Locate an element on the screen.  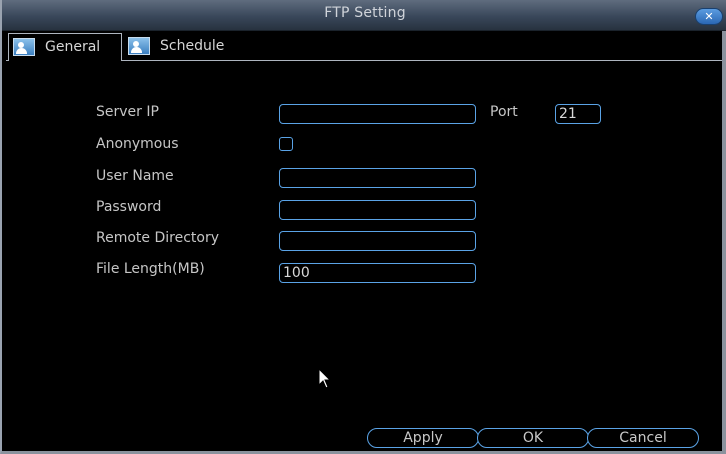
tab-general-label: General is located at coordinates (73, 47).